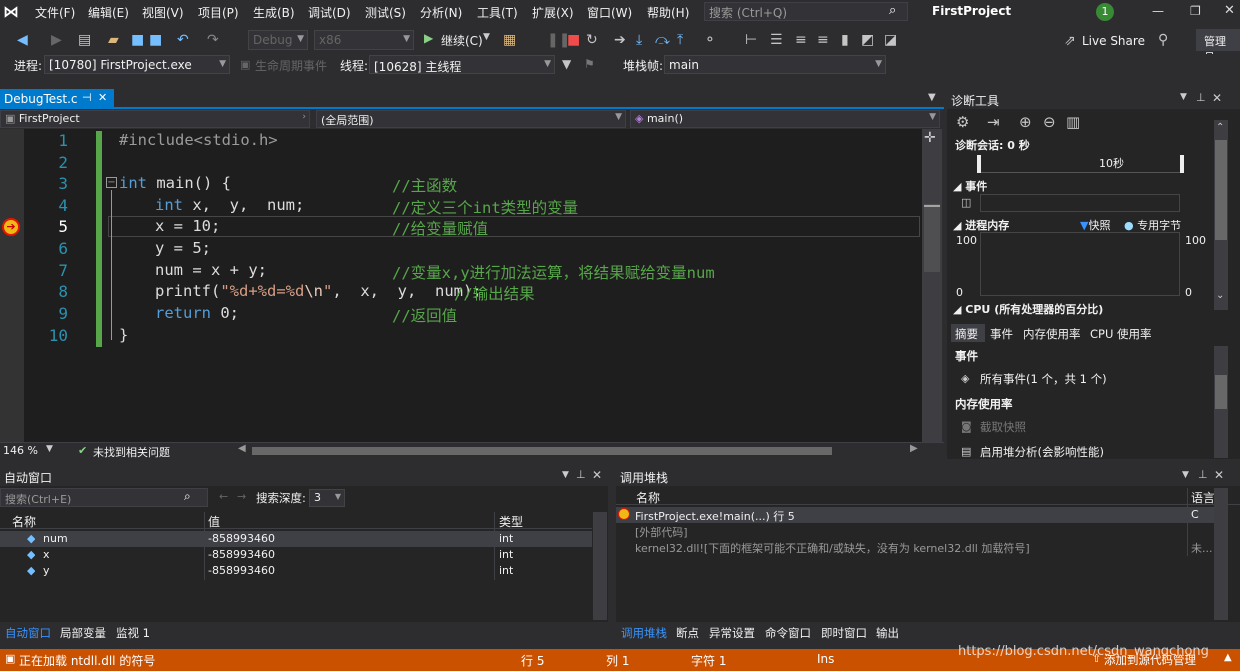  I want to click on comment-icon: ≡, so click(801, 40).